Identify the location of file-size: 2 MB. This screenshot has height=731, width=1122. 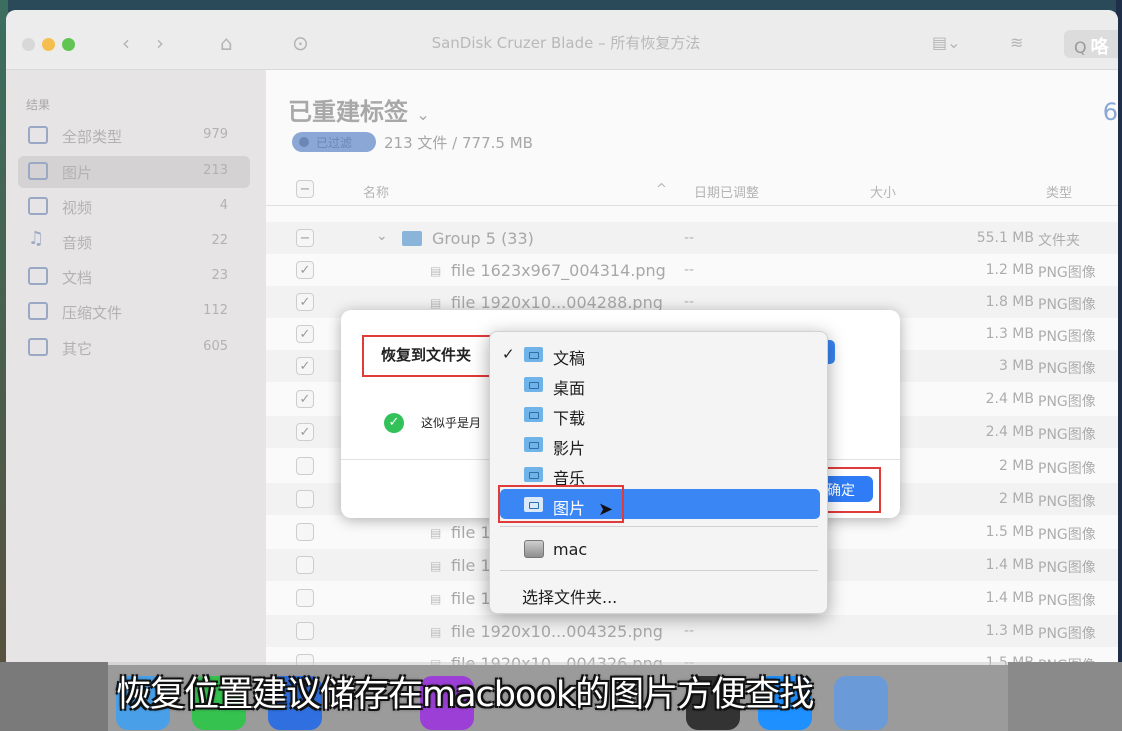
(1016, 466).